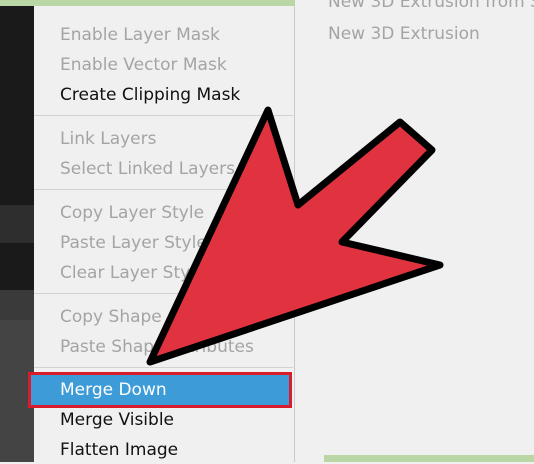  Describe the element at coordinates (163, 347) in the screenshot. I see `menu-item-paste-shape-attributes: Paste Shape Attributes` at that location.